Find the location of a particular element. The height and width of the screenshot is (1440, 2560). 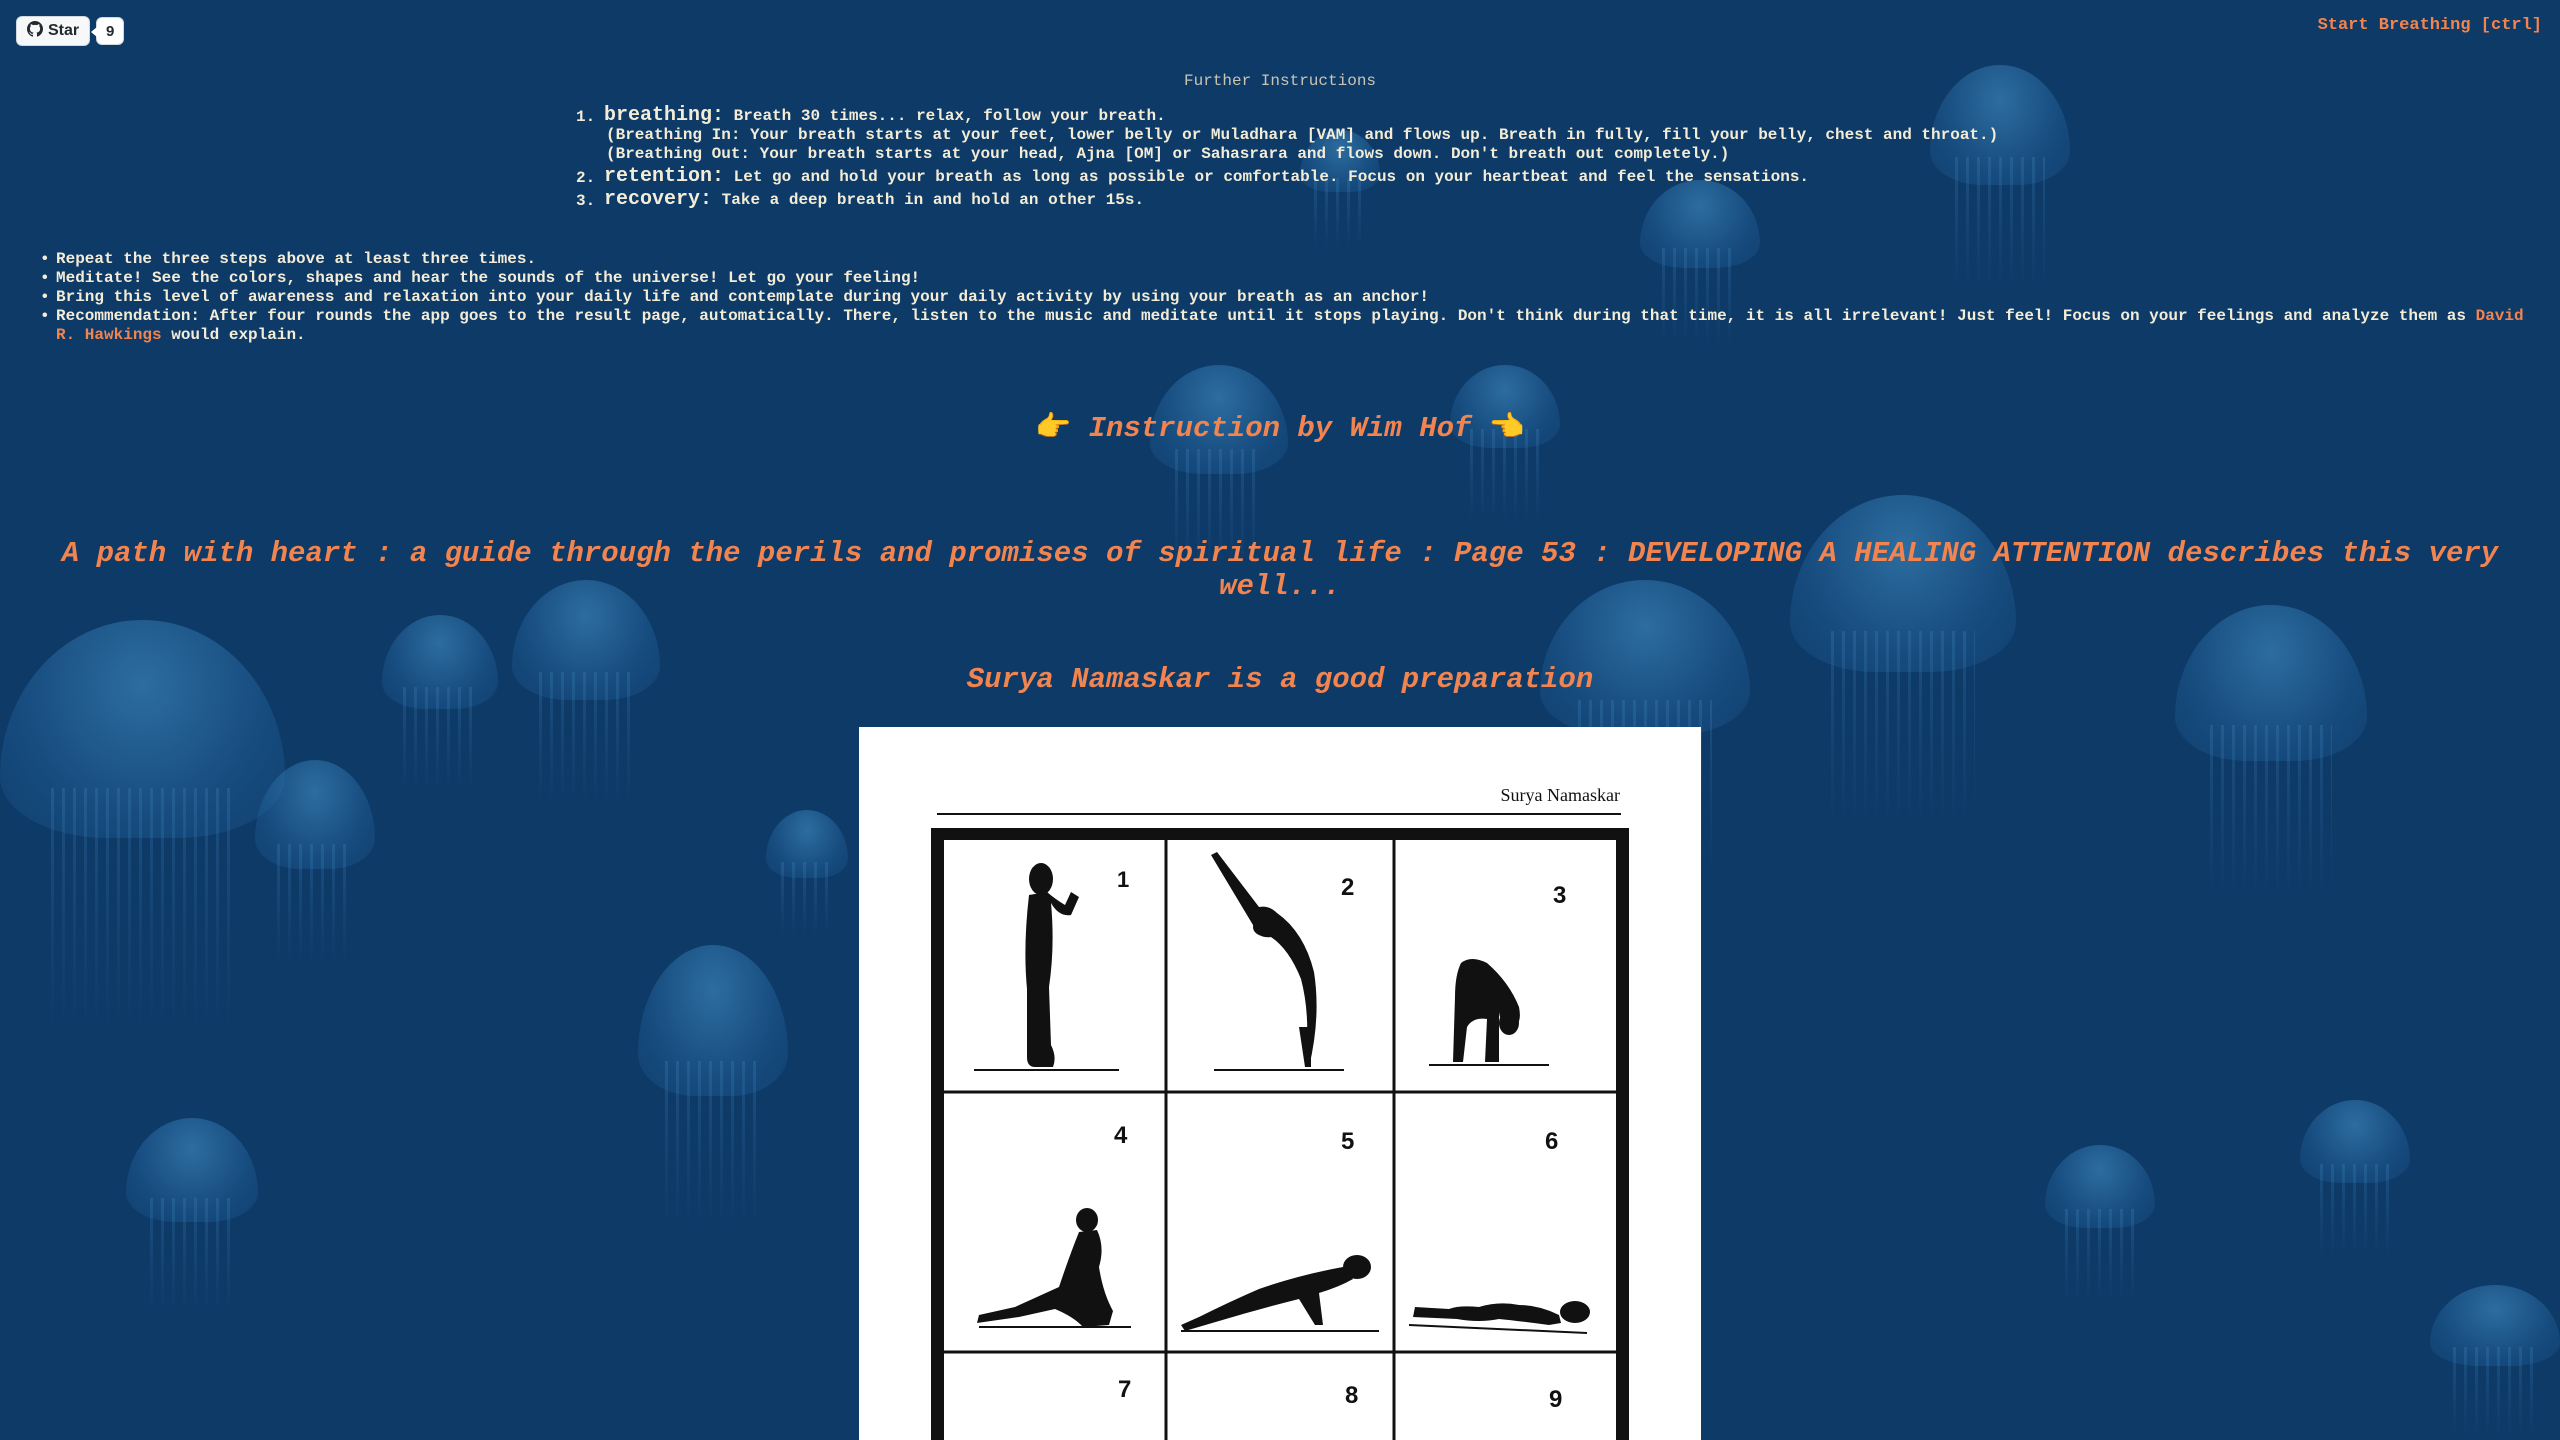

pose-number: 5 is located at coordinates (1347, 1141).